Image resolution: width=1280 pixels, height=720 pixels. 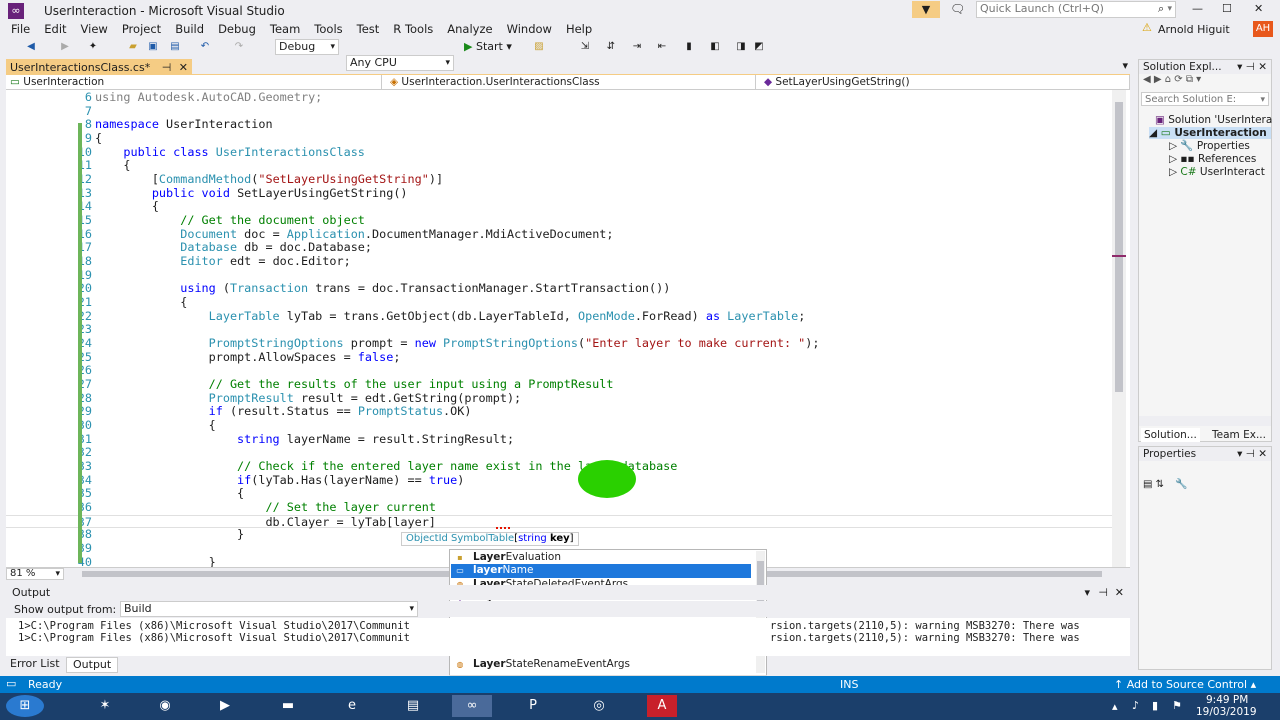 What do you see at coordinates (1181, 484) in the screenshot?
I see `property-pages-icon: 🔧` at bounding box center [1181, 484].